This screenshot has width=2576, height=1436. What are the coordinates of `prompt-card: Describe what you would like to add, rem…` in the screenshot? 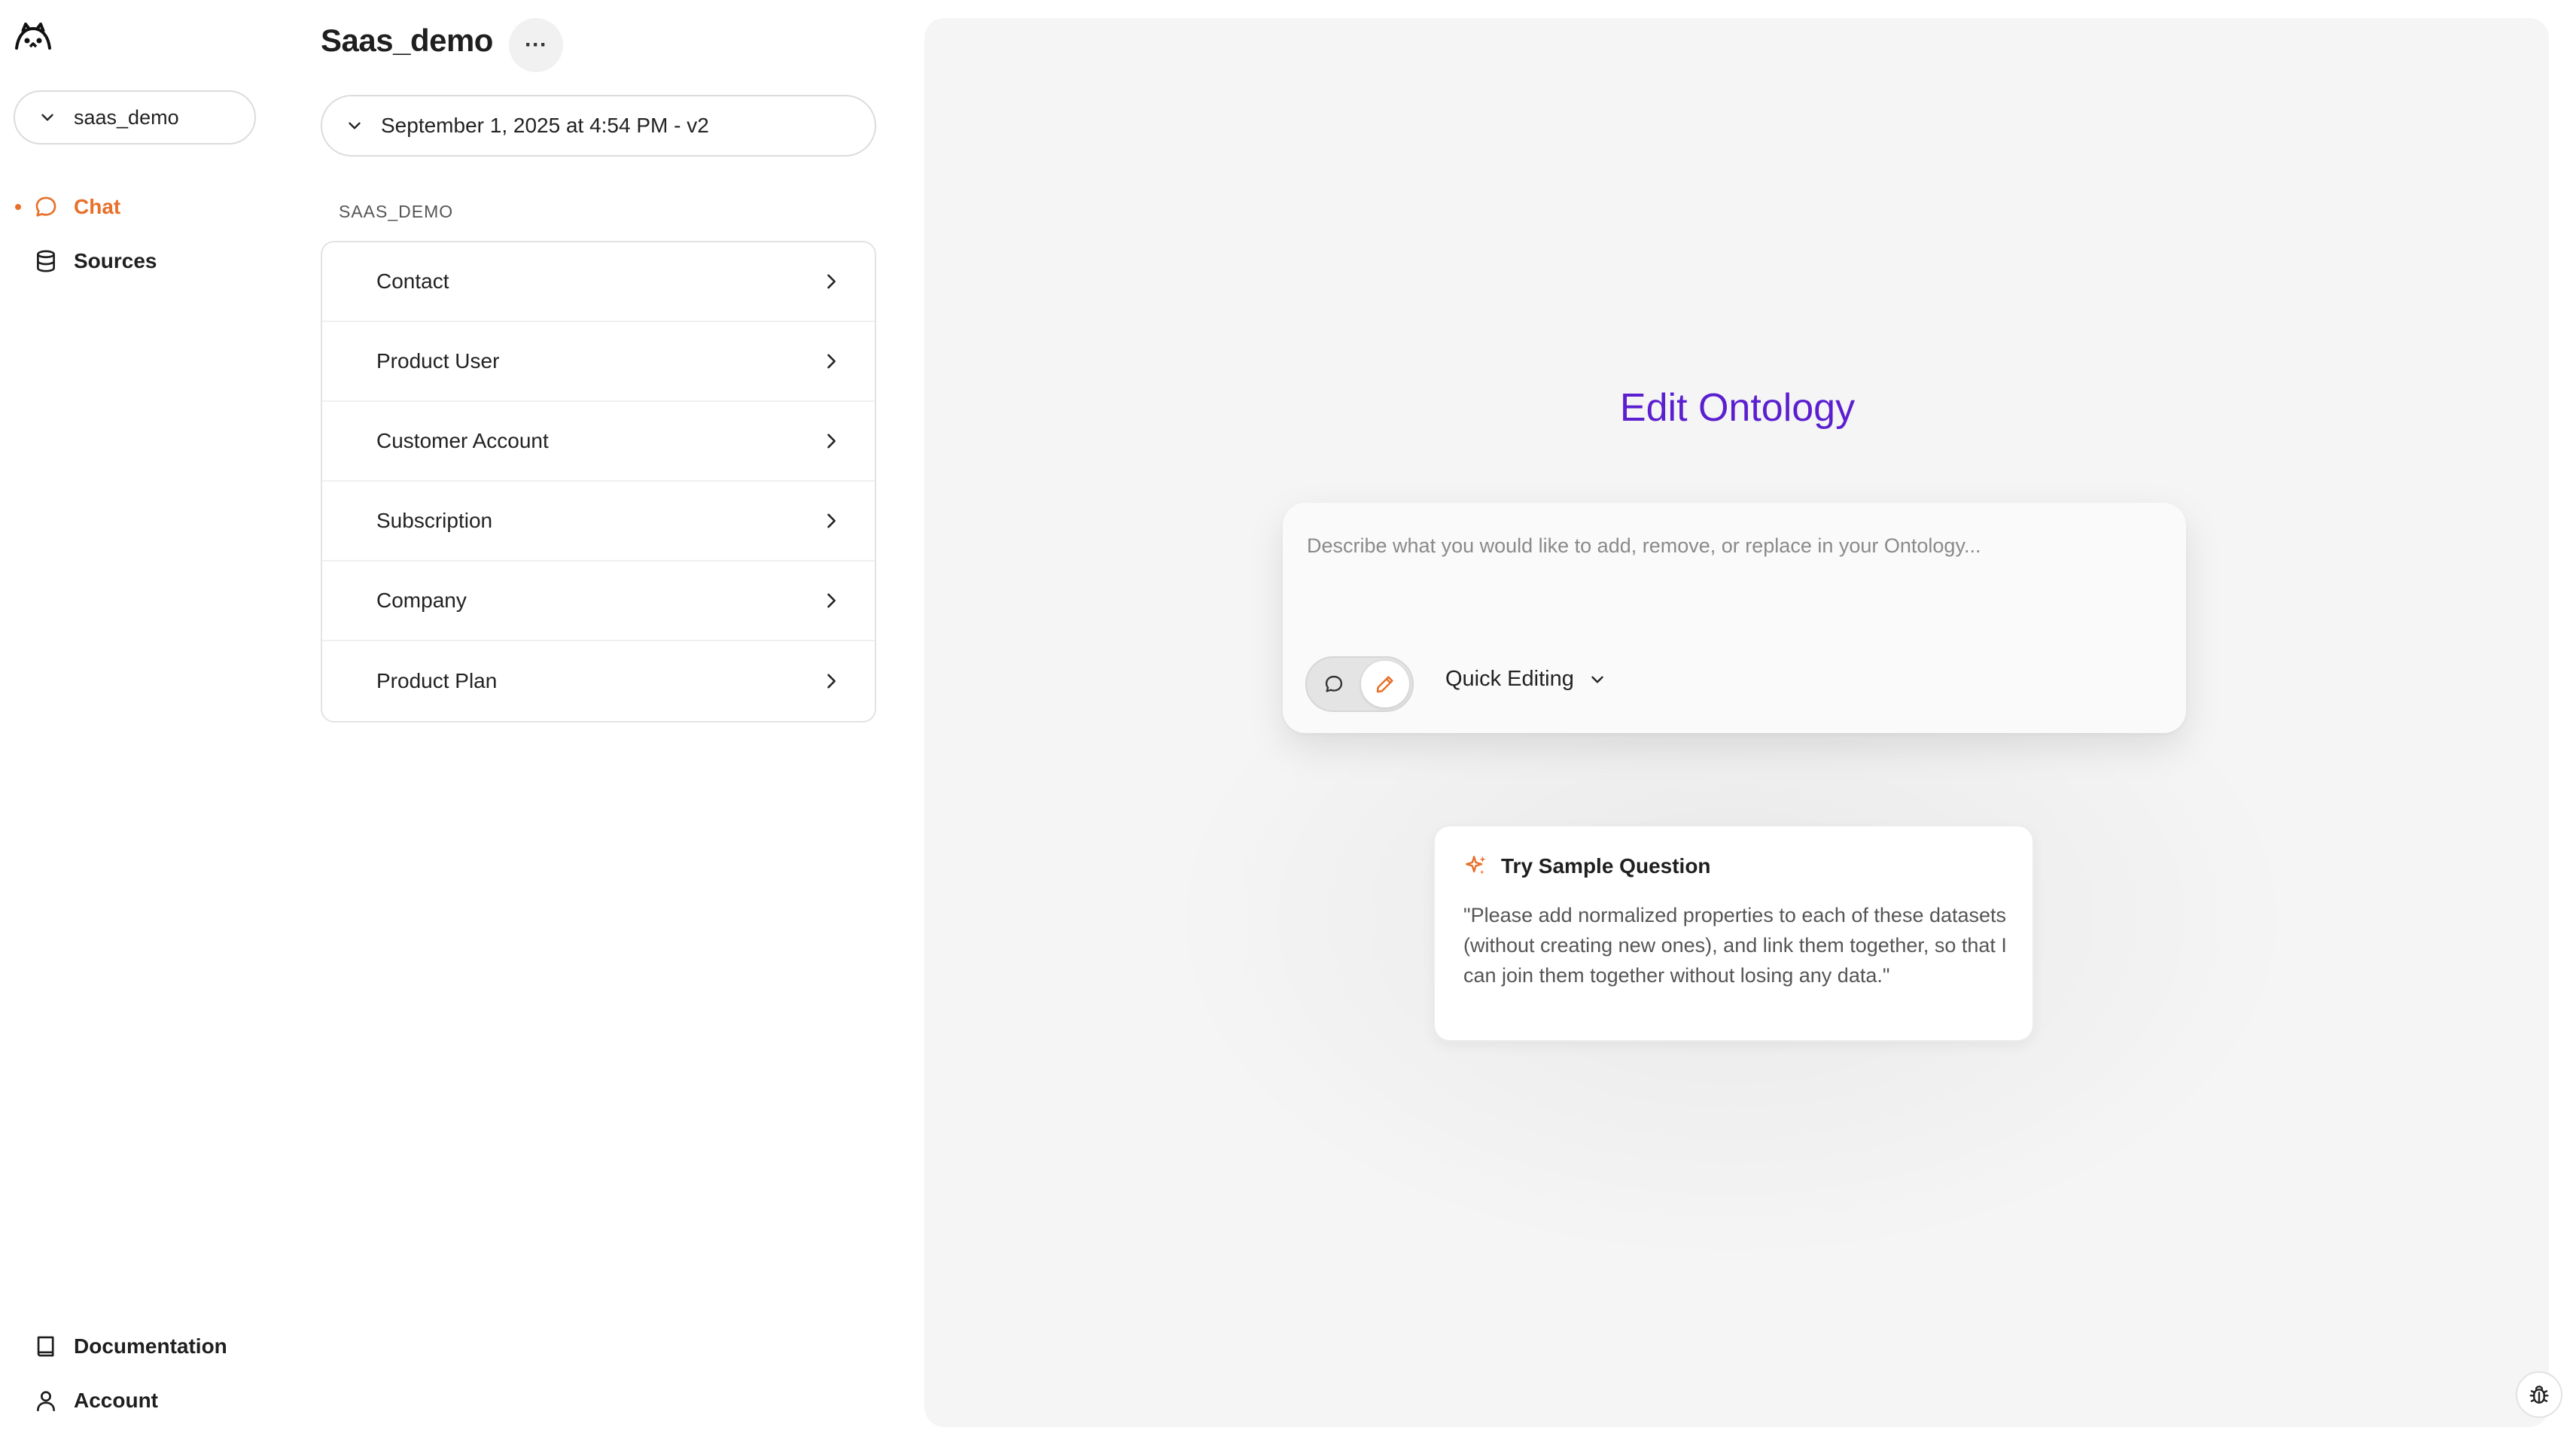 It's located at (1735, 618).